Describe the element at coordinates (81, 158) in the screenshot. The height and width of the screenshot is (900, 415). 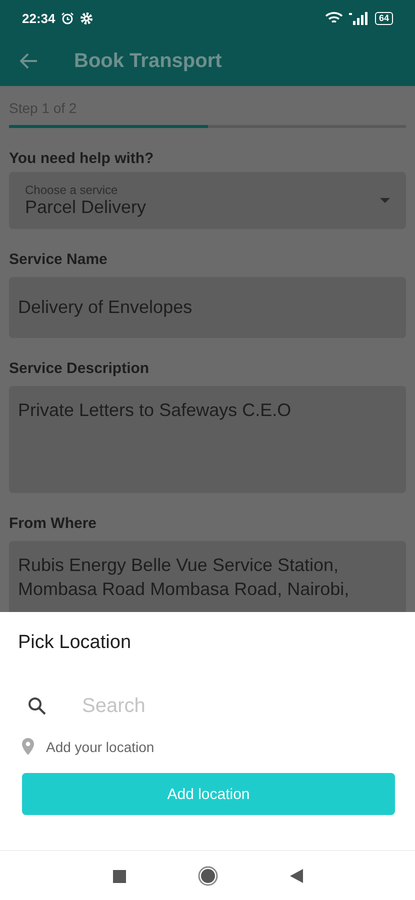
I see `field-label: You need help with?` at that location.